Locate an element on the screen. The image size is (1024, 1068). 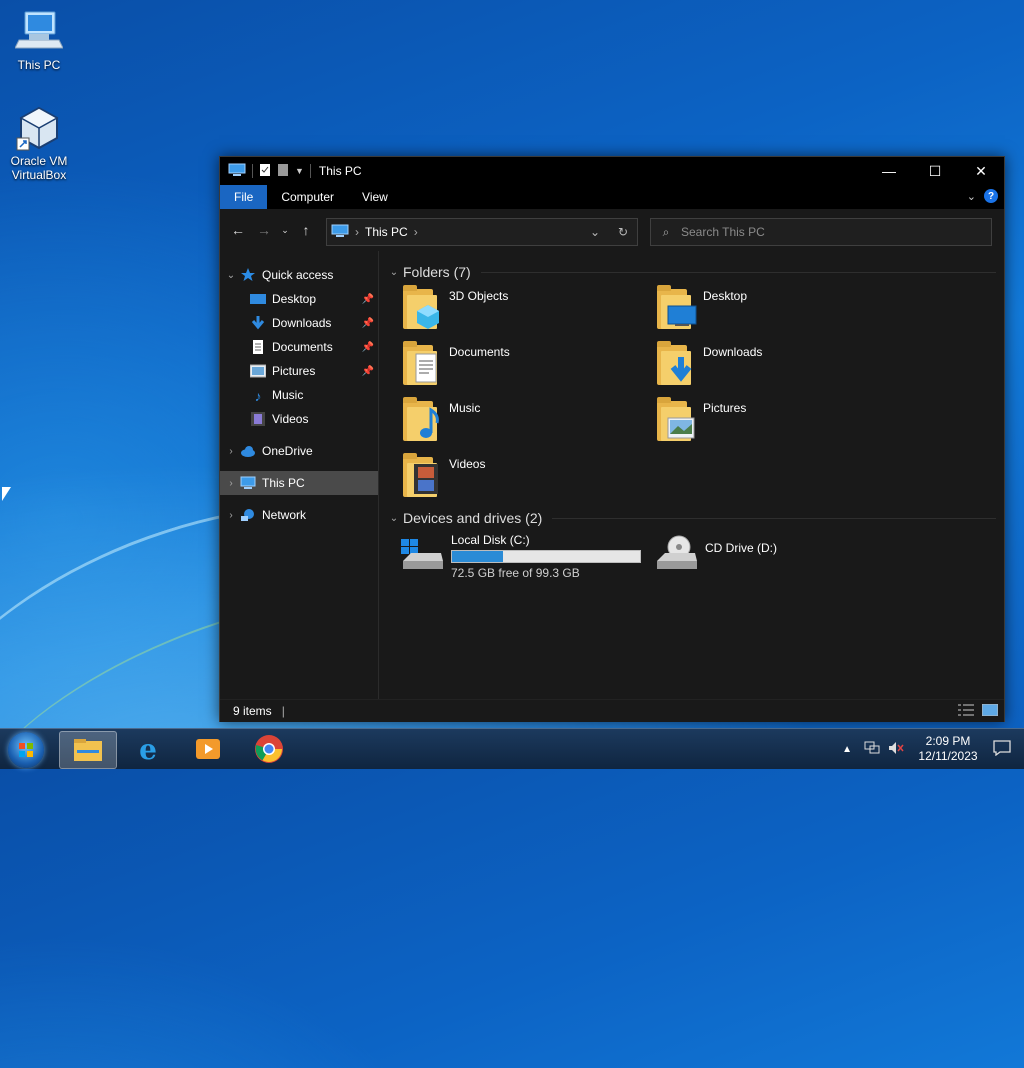
folder-pictures: Pictures is located at coordinates (777, 423).